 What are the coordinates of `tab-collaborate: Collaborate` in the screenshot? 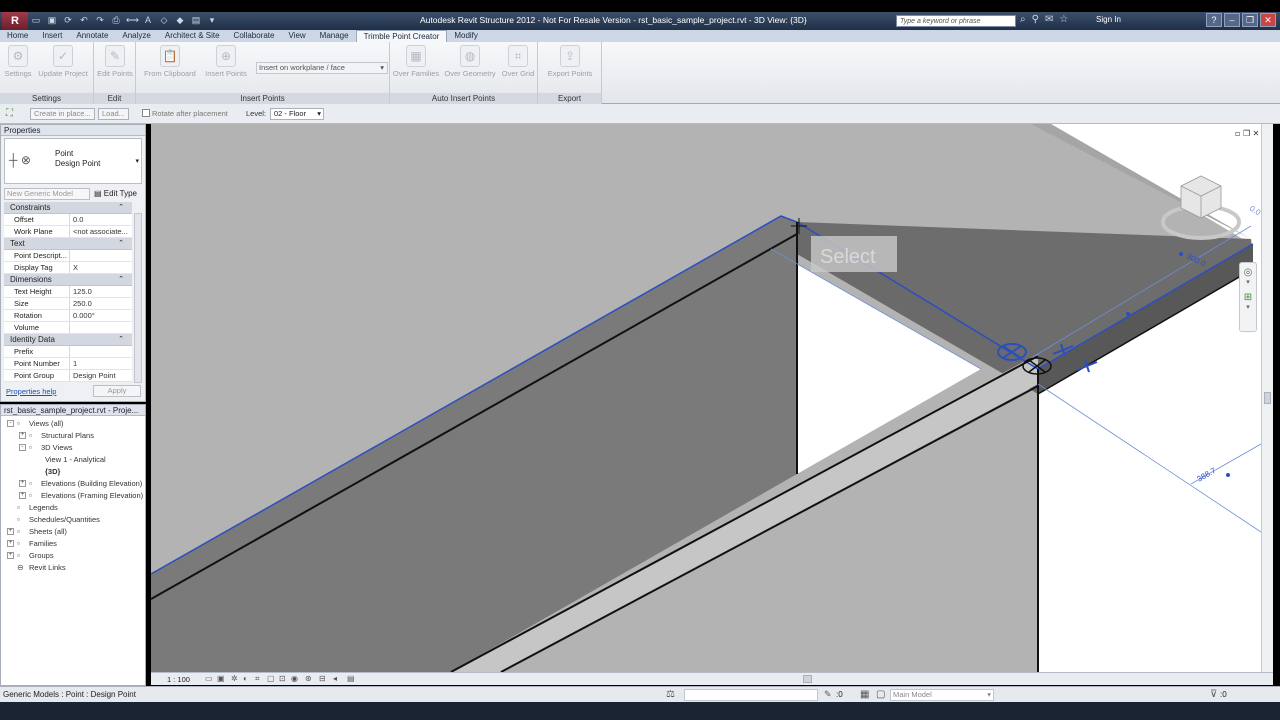 It's located at (254, 36).